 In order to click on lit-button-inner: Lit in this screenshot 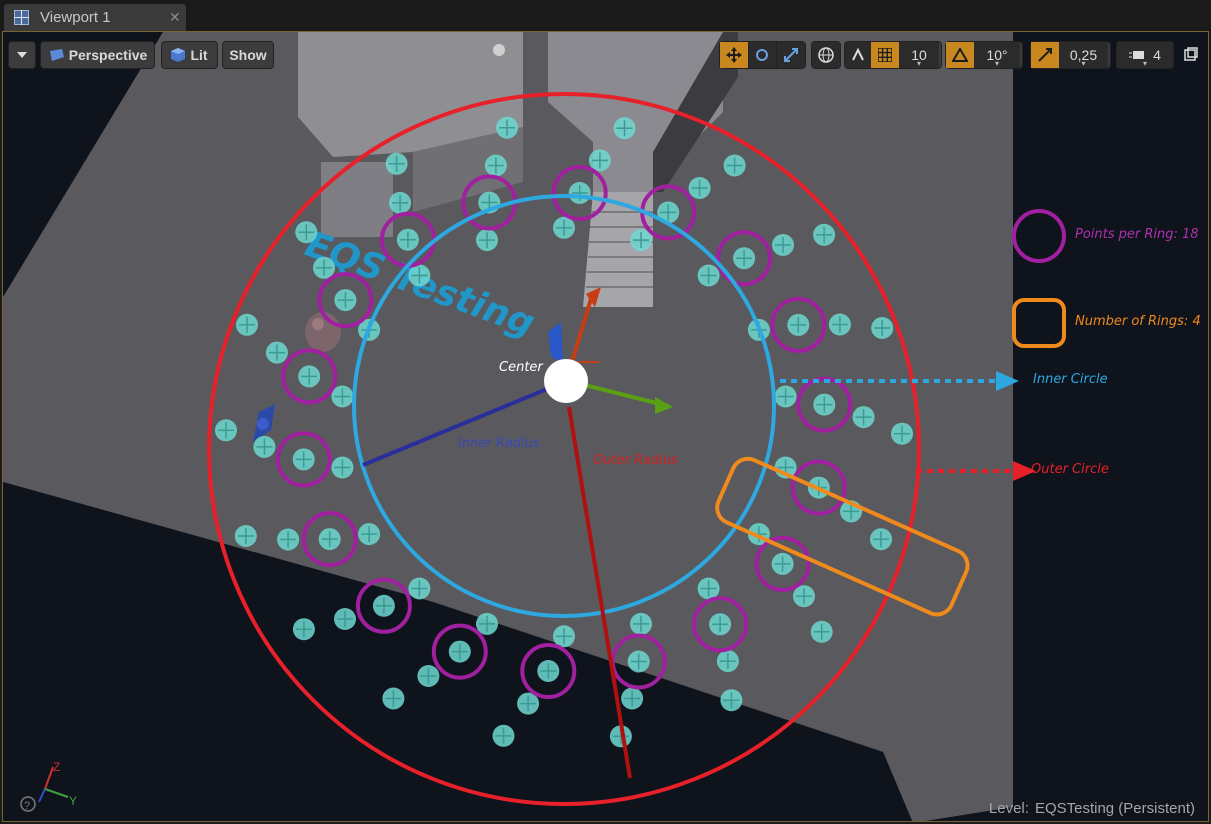, I will do `click(189, 55)`.